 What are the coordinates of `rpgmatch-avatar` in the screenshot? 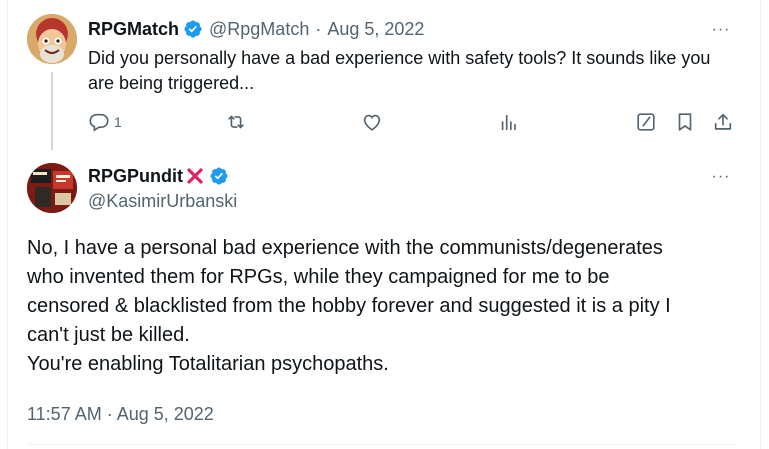 It's located at (52, 39).